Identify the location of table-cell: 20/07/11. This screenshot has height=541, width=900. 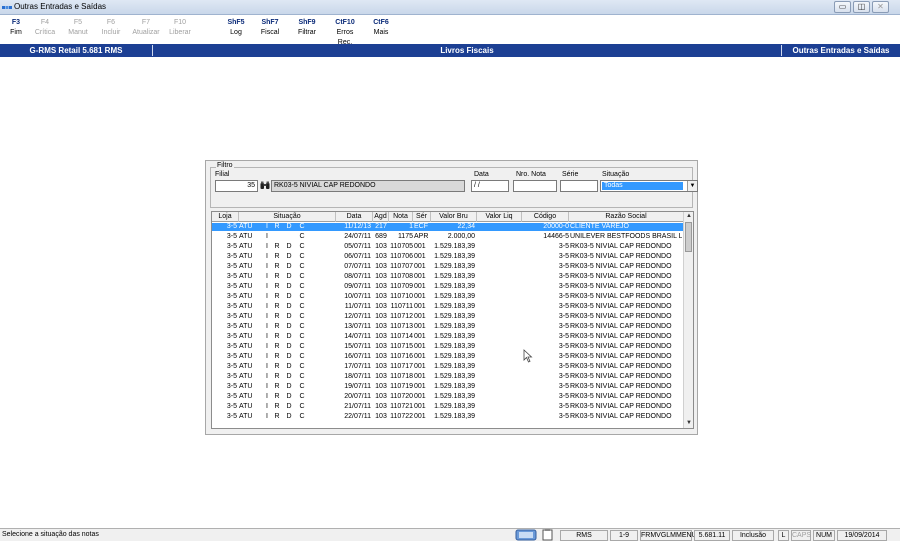
(357, 396).